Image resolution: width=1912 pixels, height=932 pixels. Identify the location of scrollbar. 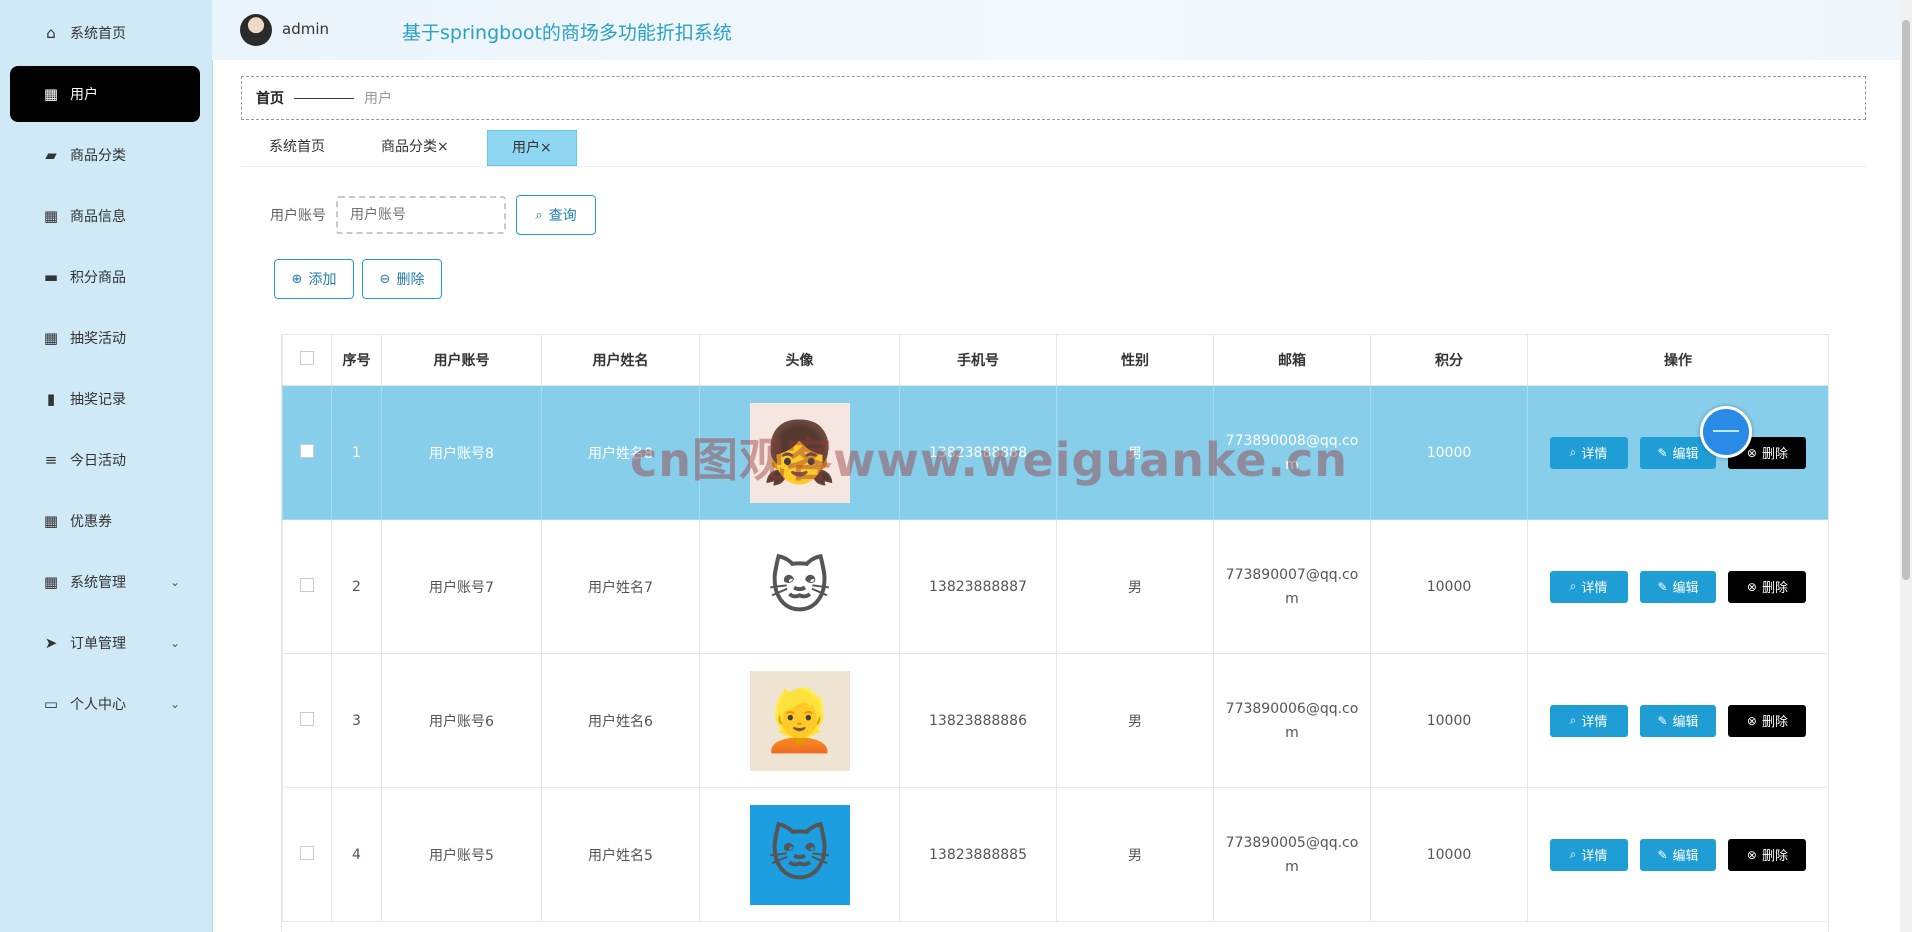
(1906, 466).